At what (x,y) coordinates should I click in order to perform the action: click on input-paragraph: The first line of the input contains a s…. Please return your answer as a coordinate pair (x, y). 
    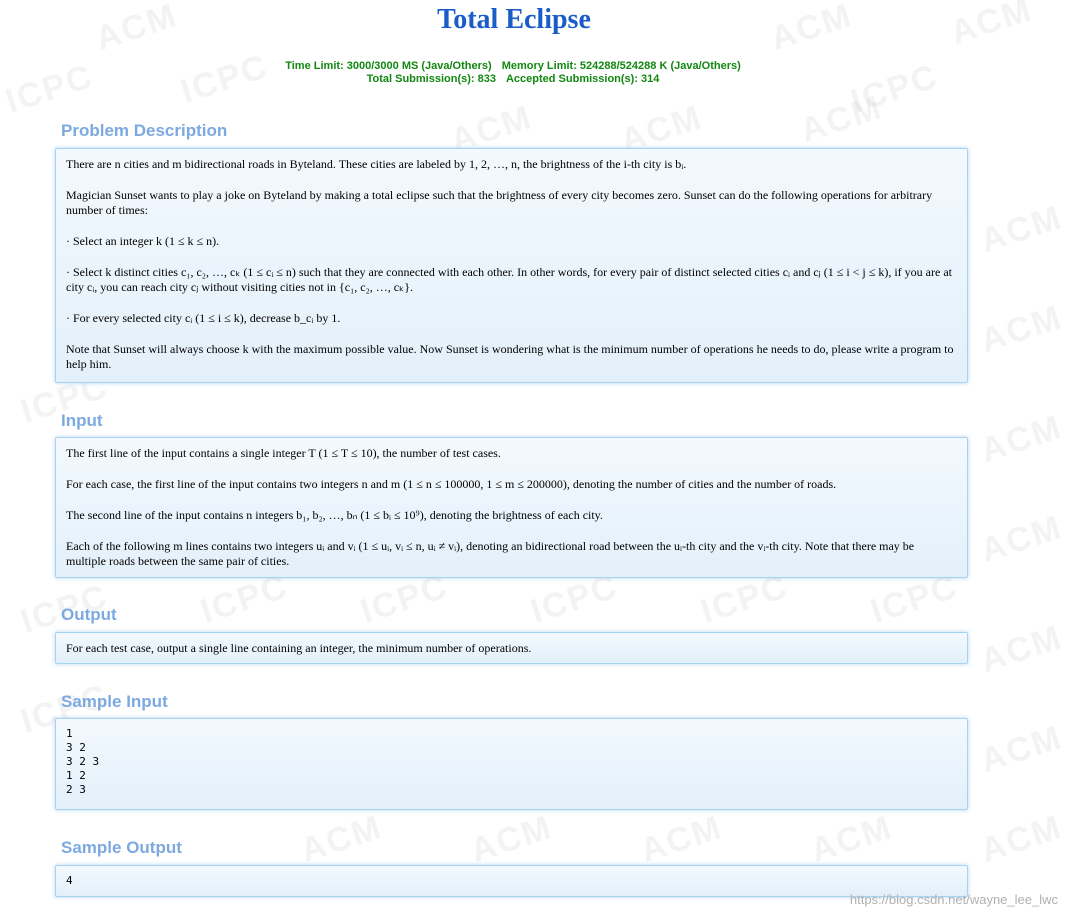
    Looking at the image, I should click on (283, 453).